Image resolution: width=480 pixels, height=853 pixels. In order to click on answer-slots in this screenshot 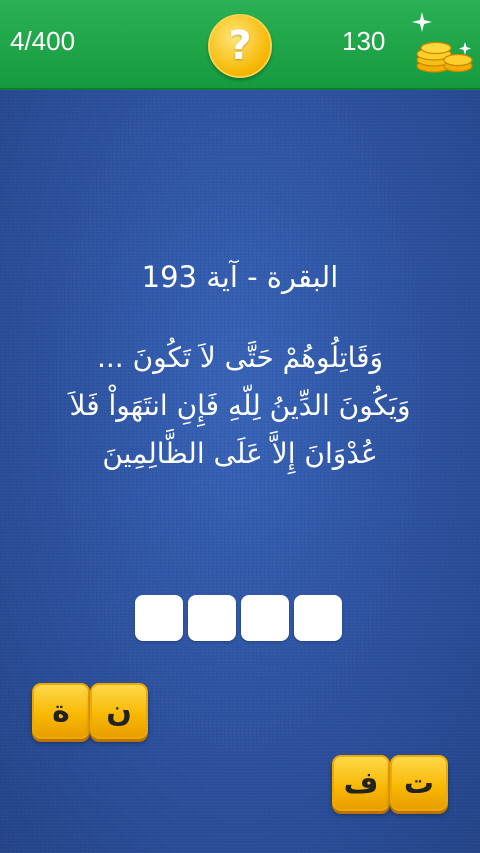, I will do `click(240, 618)`.